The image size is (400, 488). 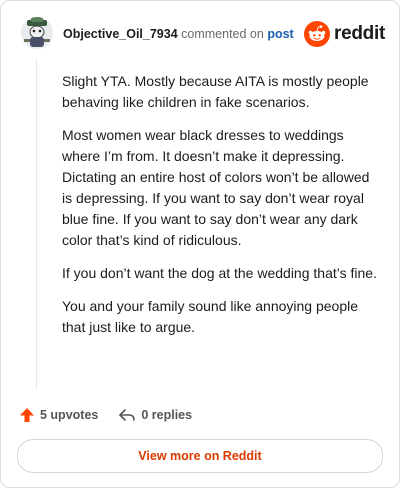 I want to click on thread-line, so click(x=36, y=224).